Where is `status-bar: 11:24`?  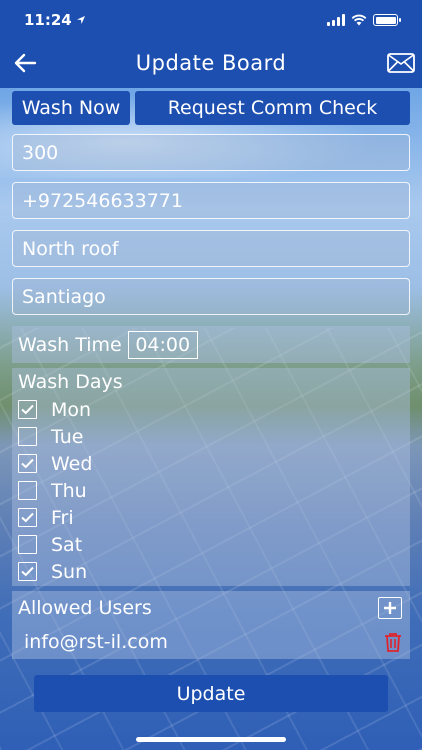 status-bar: 11:24 is located at coordinates (211, 20).